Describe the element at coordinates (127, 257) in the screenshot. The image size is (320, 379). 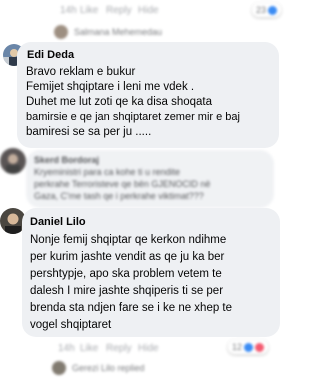
I see `comment-text-line: per kurim jashte vendit as qe ju ka ber` at that location.